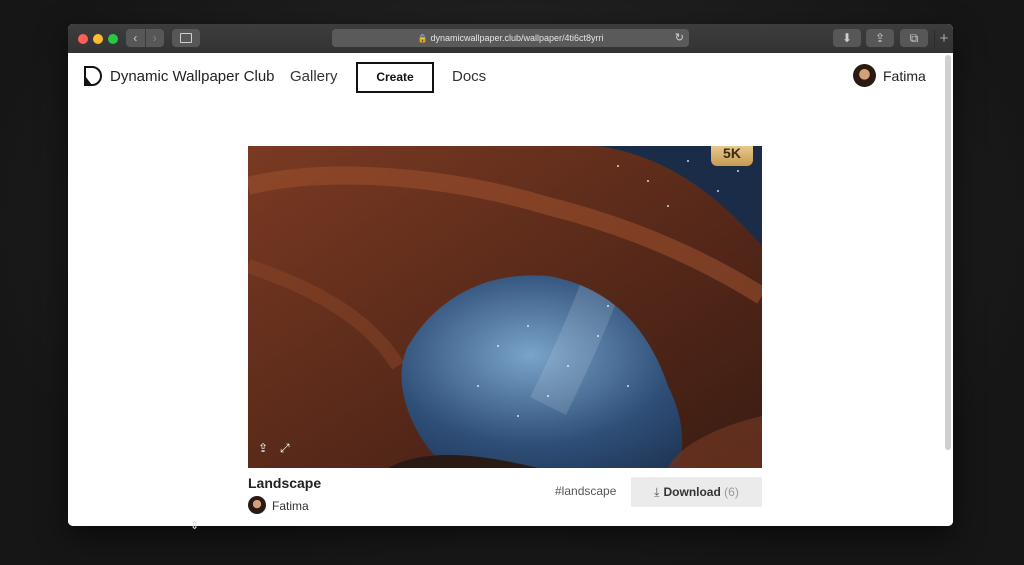  I want to click on tabs-icon: ⧉, so click(914, 38).